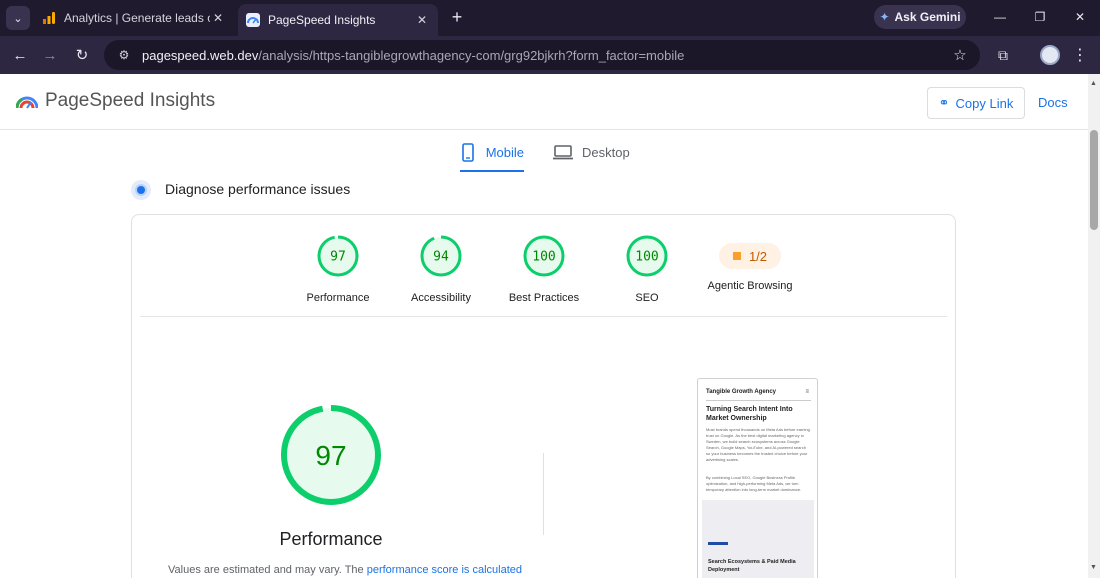 This screenshot has height=578, width=1100. I want to click on tab-search-chevron-icon: ⌄, so click(18, 18).